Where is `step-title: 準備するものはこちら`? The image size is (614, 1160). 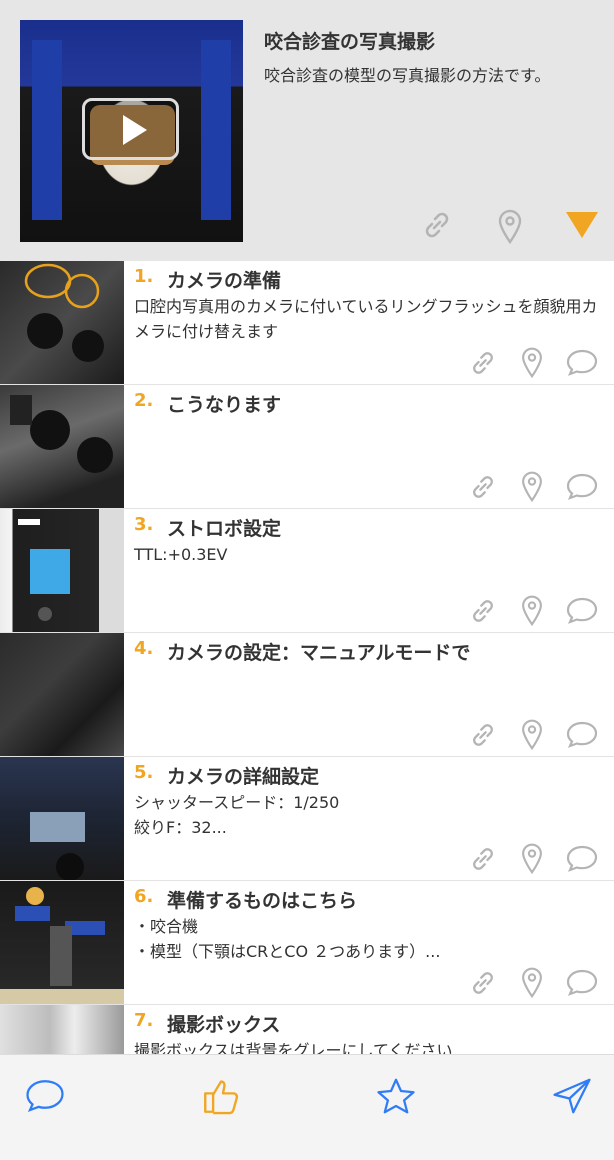 step-title: 準備するものはこちら is located at coordinates (262, 901).